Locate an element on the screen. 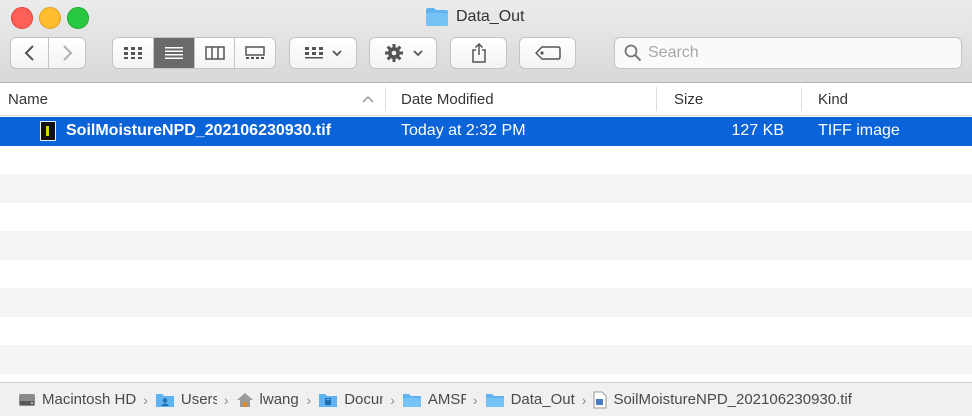  path-item-documents: Documents is located at coordinates (350, 399).